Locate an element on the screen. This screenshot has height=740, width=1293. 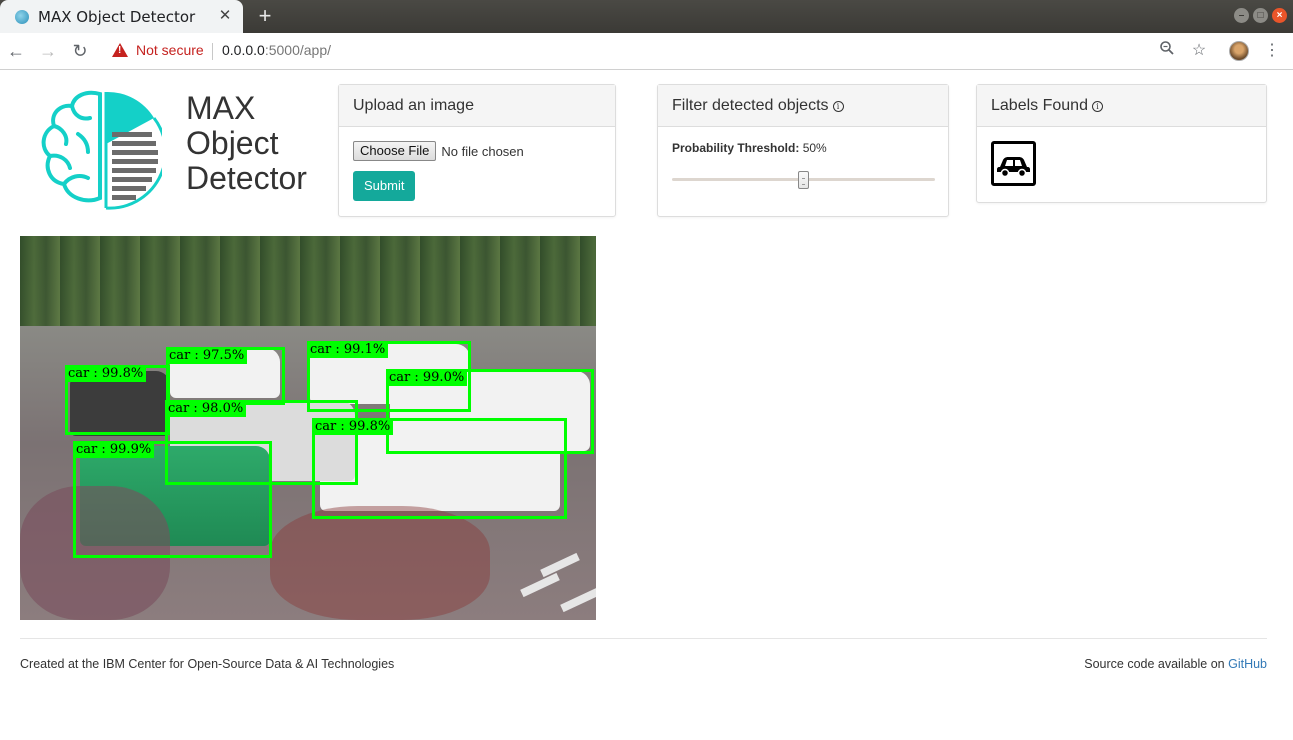
filter-panel-heading: Filter detected objects i is located at coordinates (803, 106).